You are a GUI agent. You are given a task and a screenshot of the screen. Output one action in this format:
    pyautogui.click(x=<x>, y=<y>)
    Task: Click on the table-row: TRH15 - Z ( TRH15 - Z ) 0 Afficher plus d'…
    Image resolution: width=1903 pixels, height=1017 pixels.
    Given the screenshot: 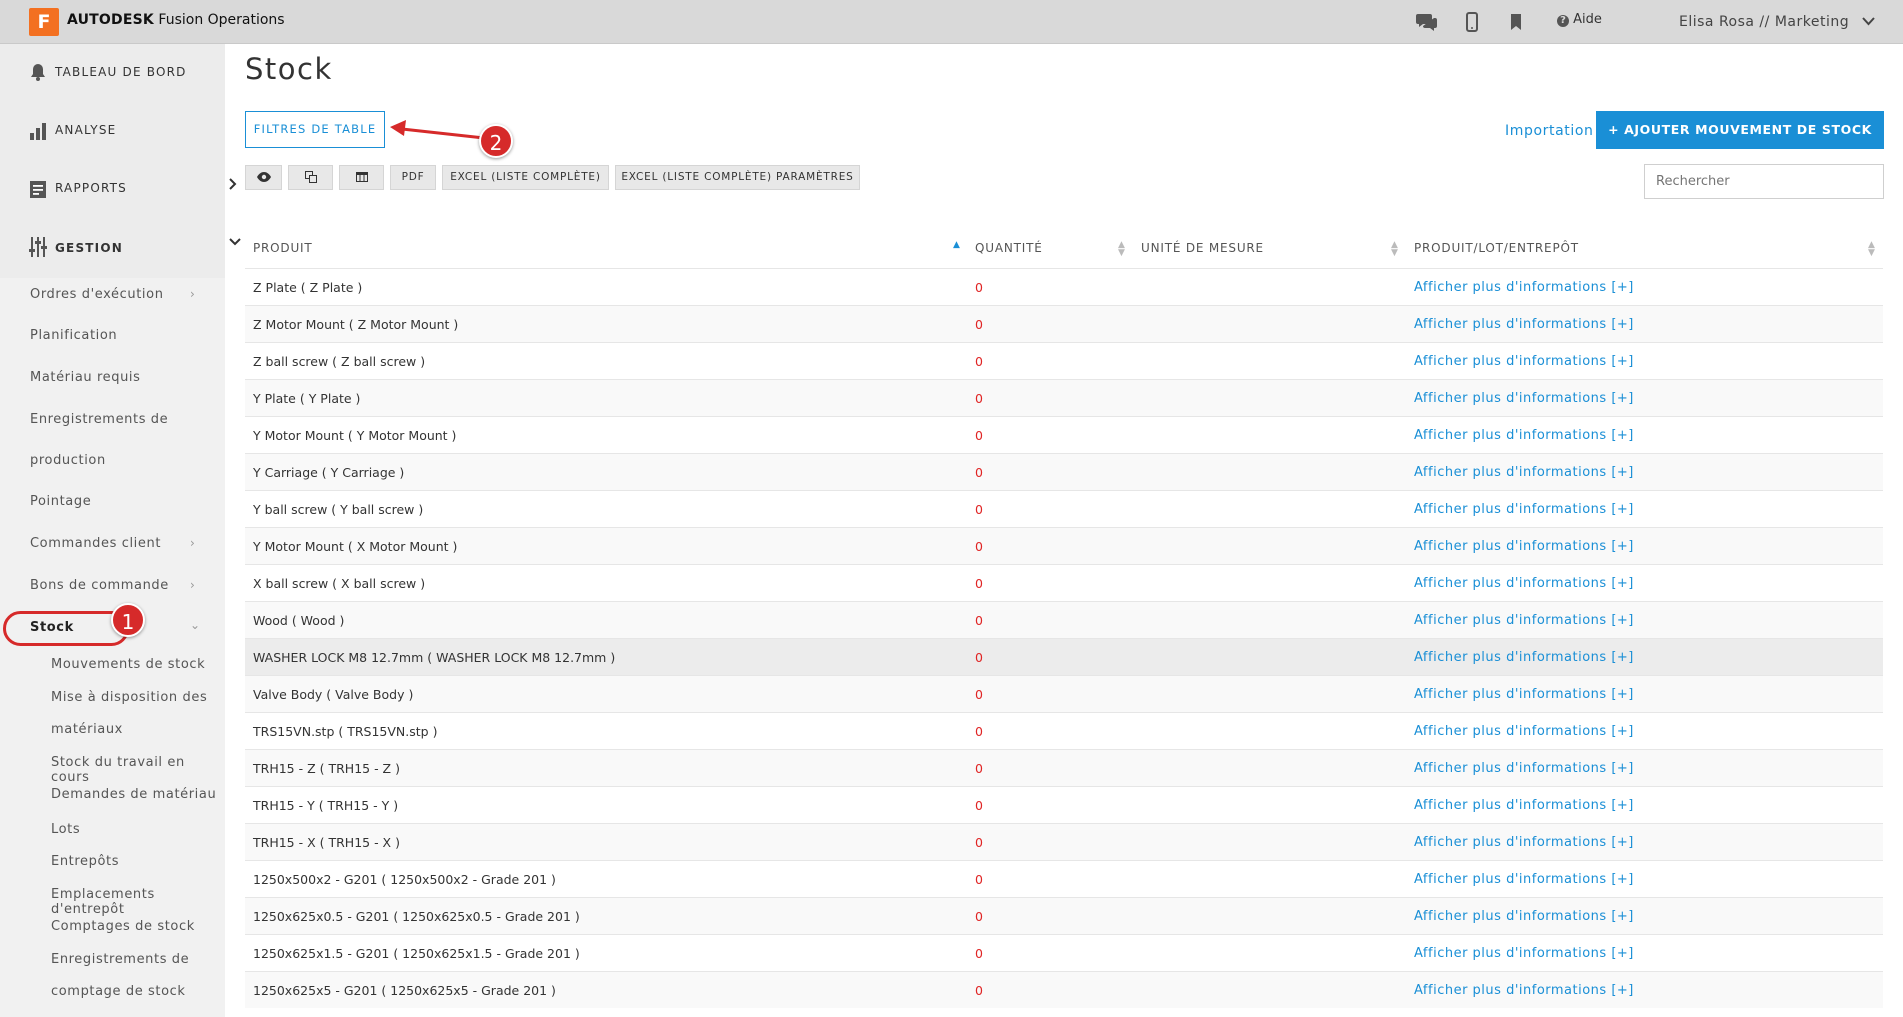 What is the action you would take?
    pyautogui.click(x=1064, y=767)
    